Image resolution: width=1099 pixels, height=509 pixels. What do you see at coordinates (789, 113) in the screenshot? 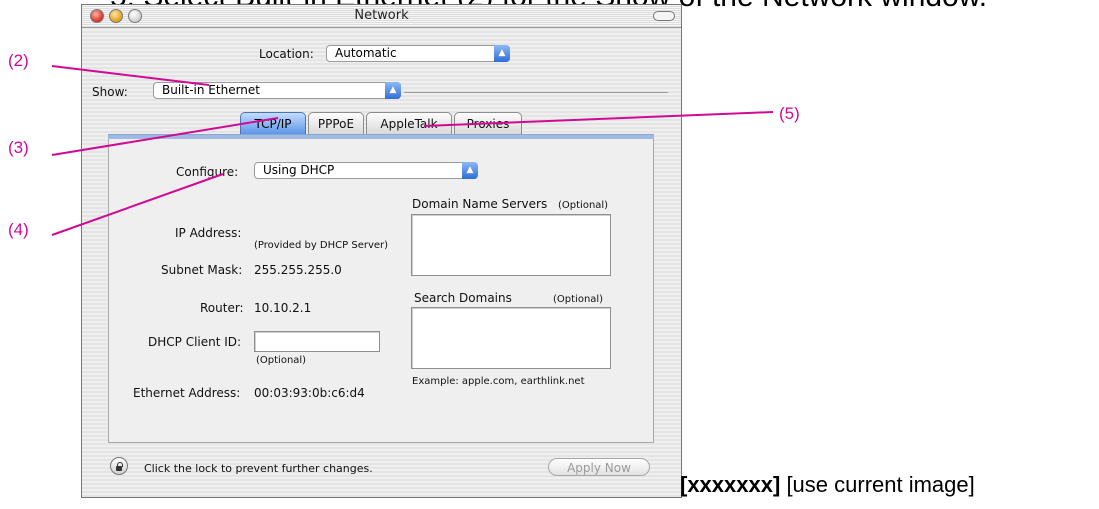
I see `callout-5: (5)` at bounding box center [789, 113].